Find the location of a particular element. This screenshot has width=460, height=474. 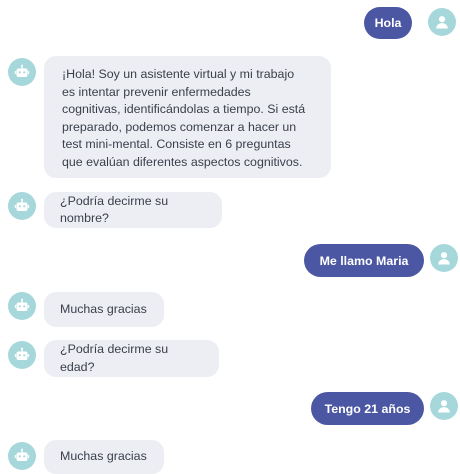

user-message-bubble: Hola is located at coordinates (388, 23).